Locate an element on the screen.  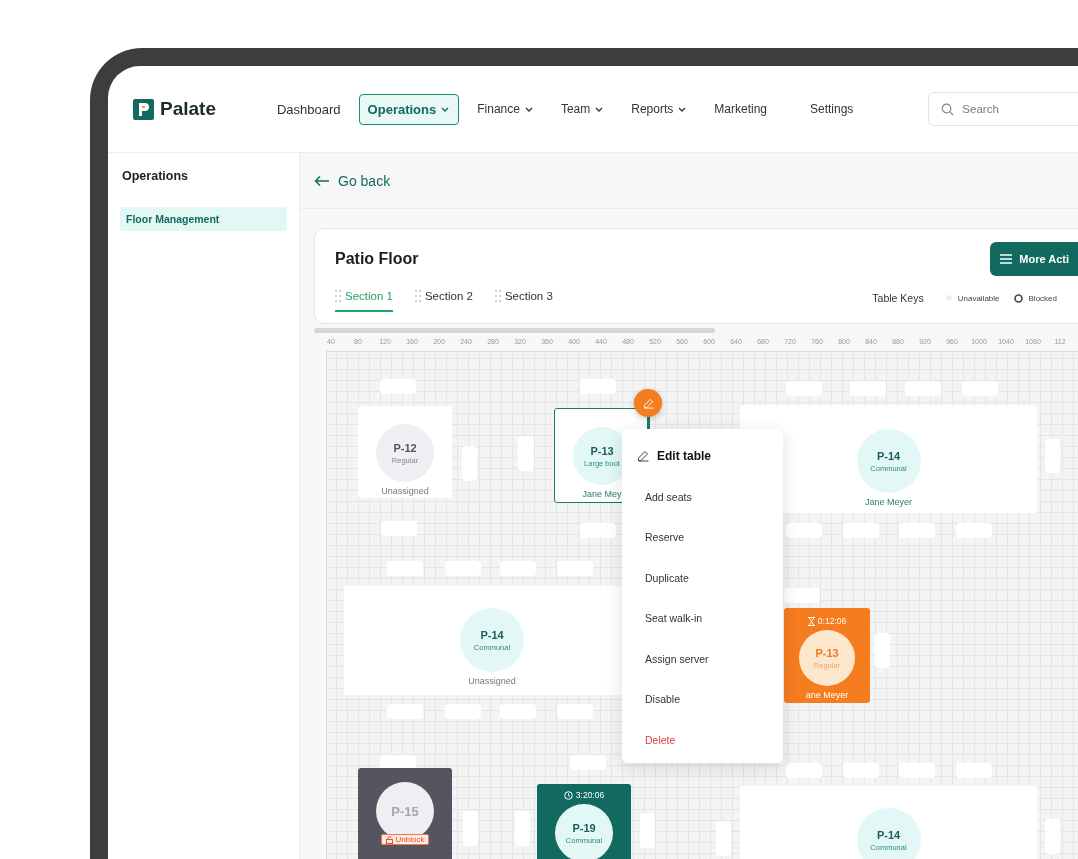
section-tab: Section 2 is located at coordinates (443, 298).